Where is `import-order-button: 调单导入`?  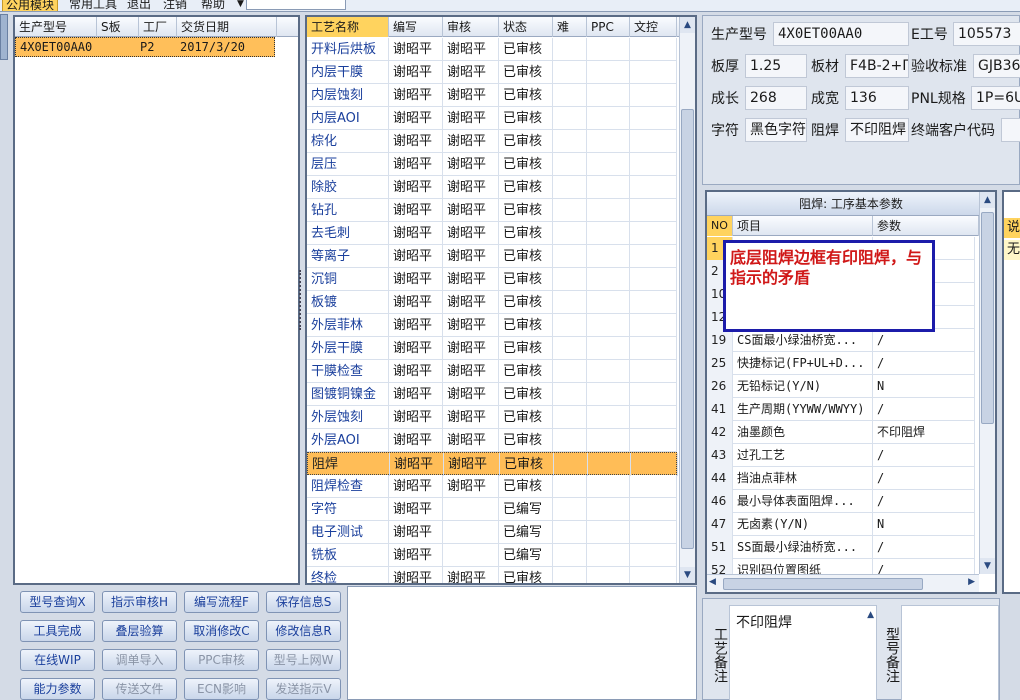
import-order-button: 调单导入 is located at coordinates (139, 660).